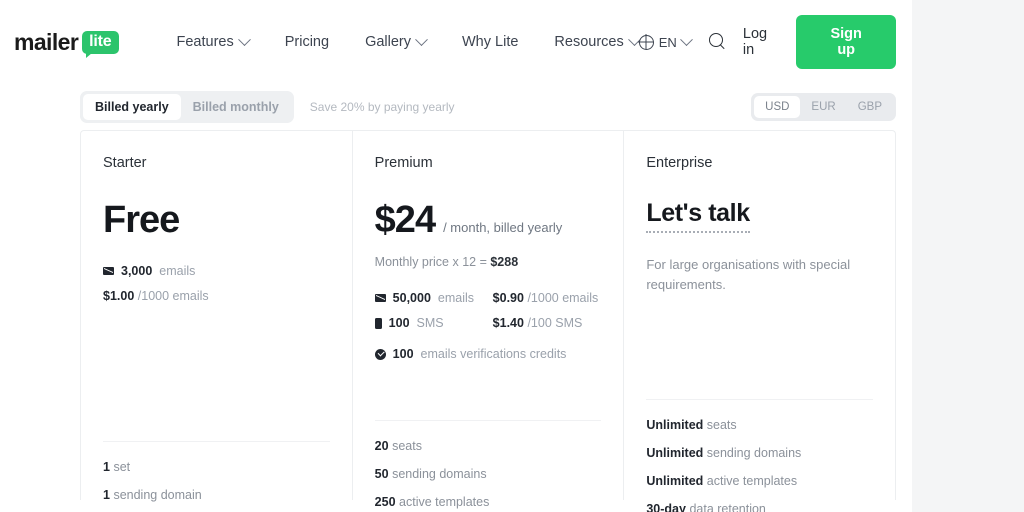  I want to click on spec-emails: 3,000 emails, so click(216, 271).